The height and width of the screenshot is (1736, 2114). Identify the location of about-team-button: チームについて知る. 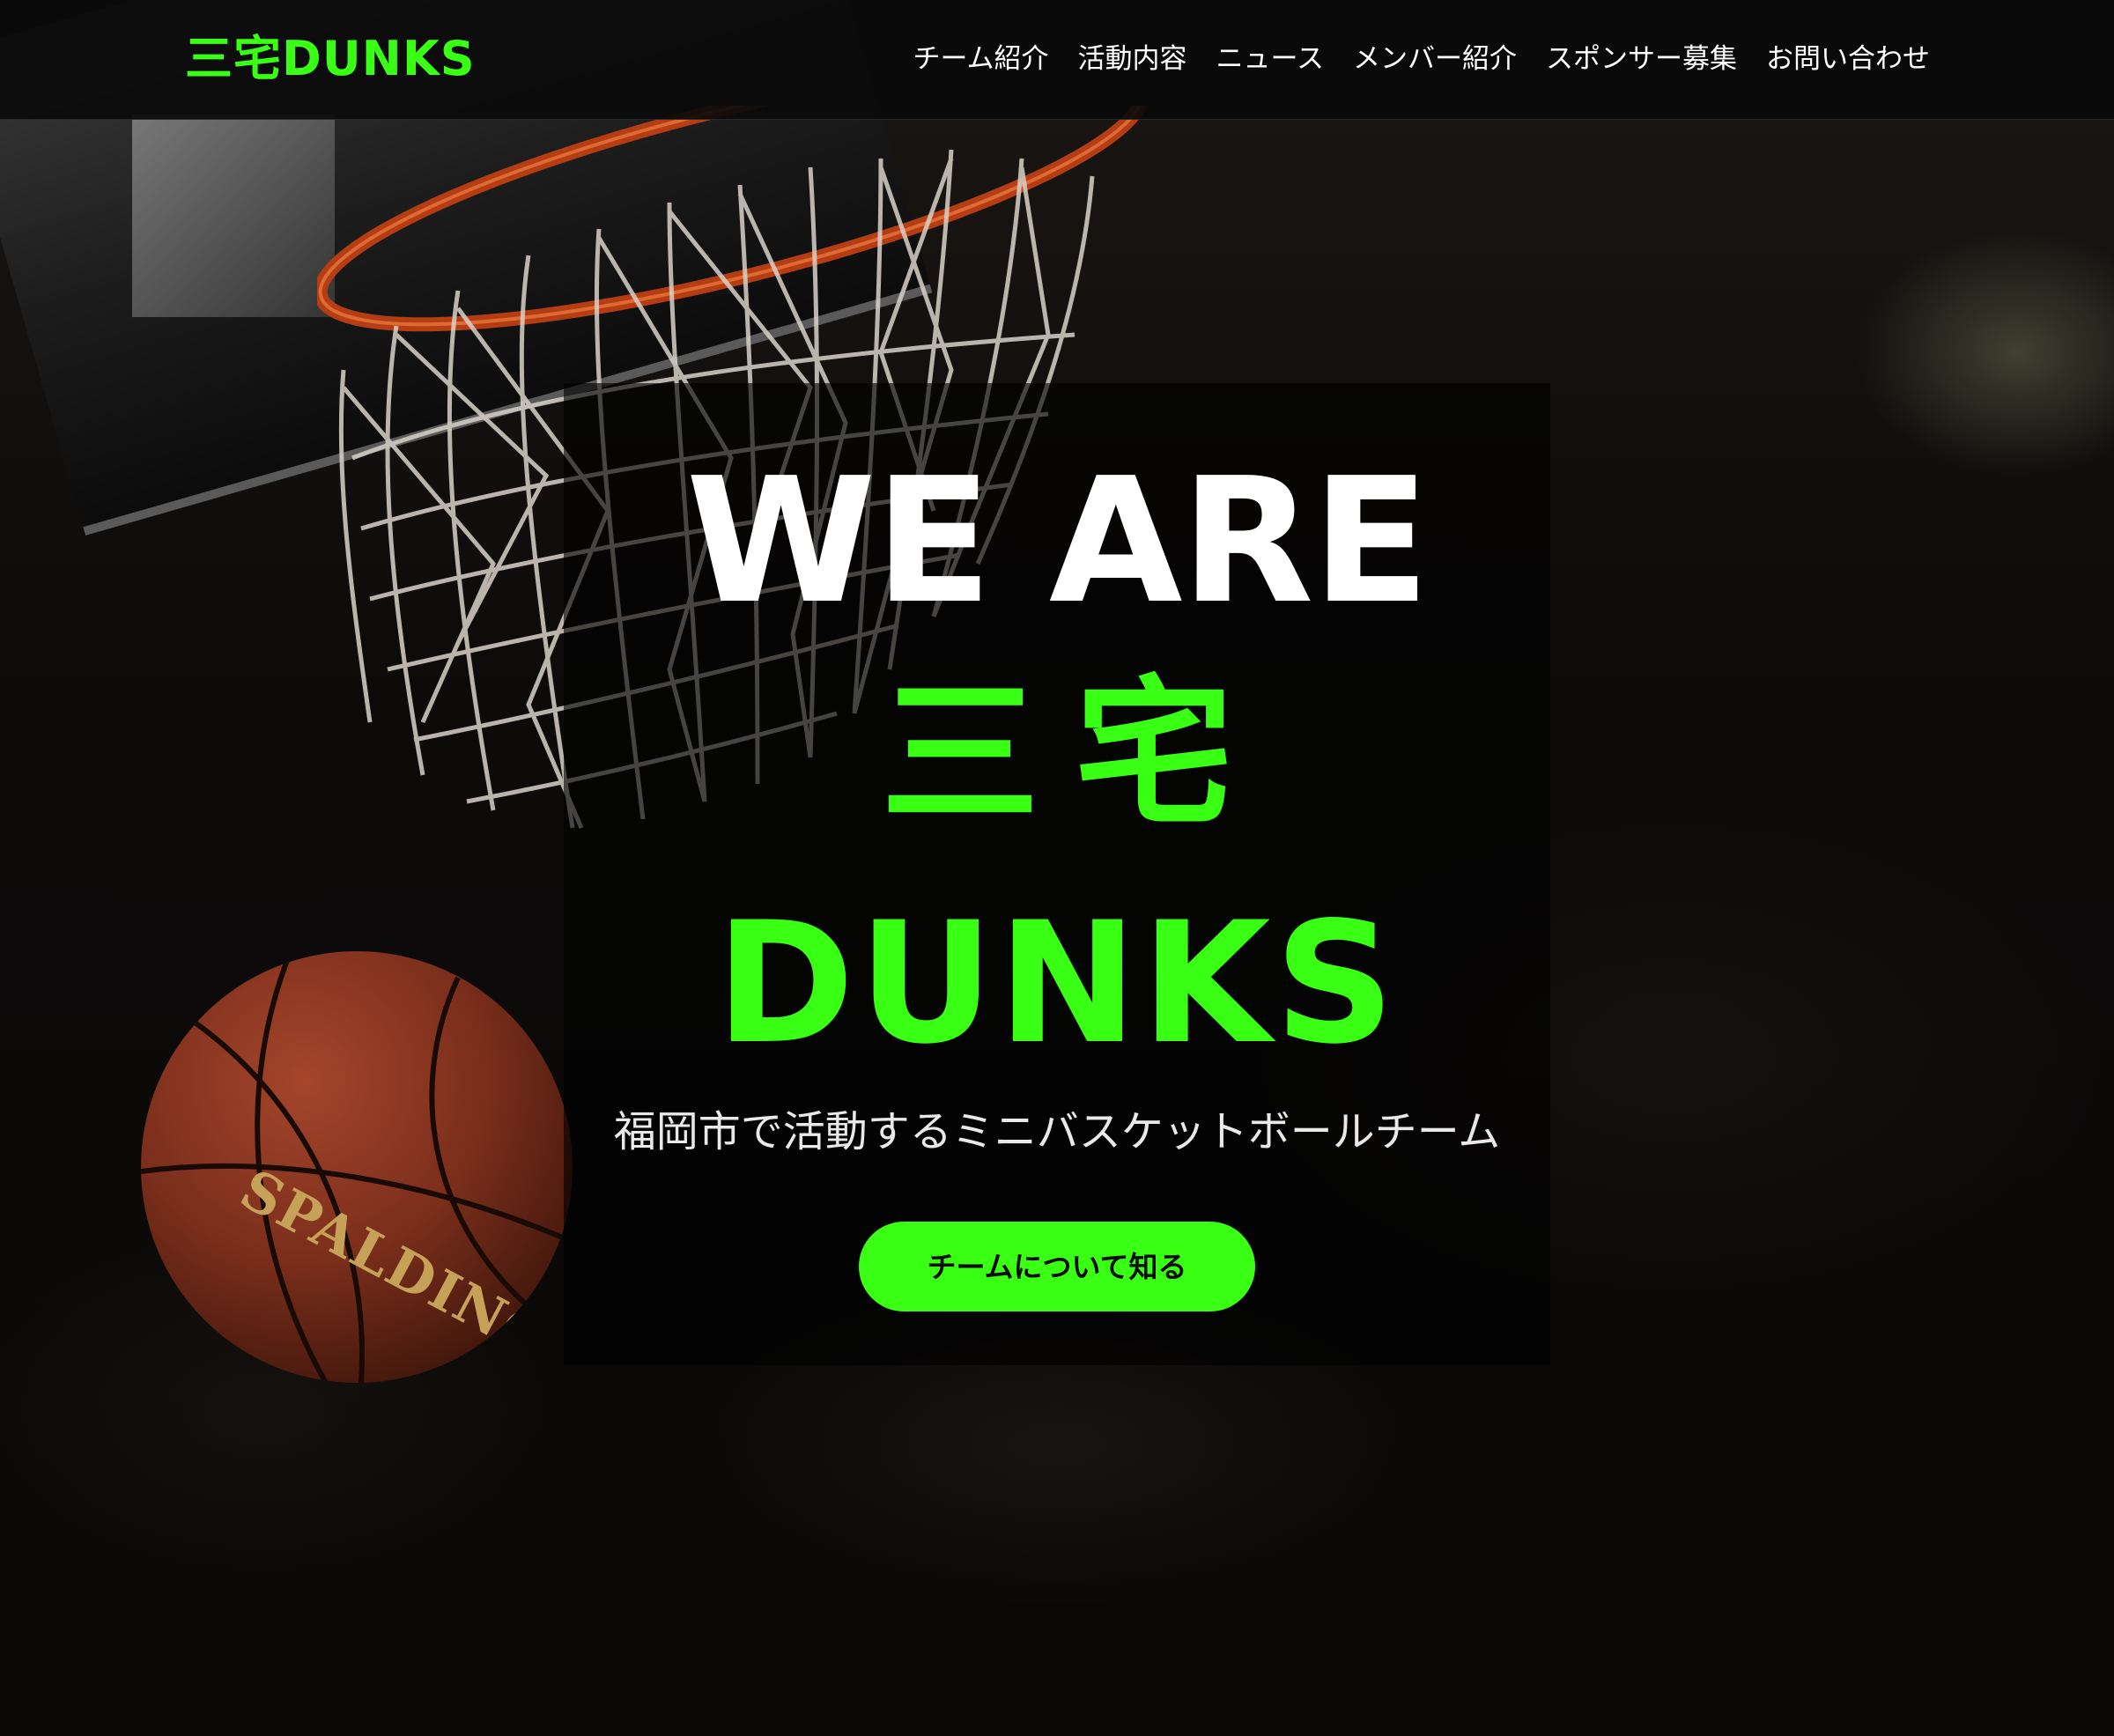
(1057, 1266).